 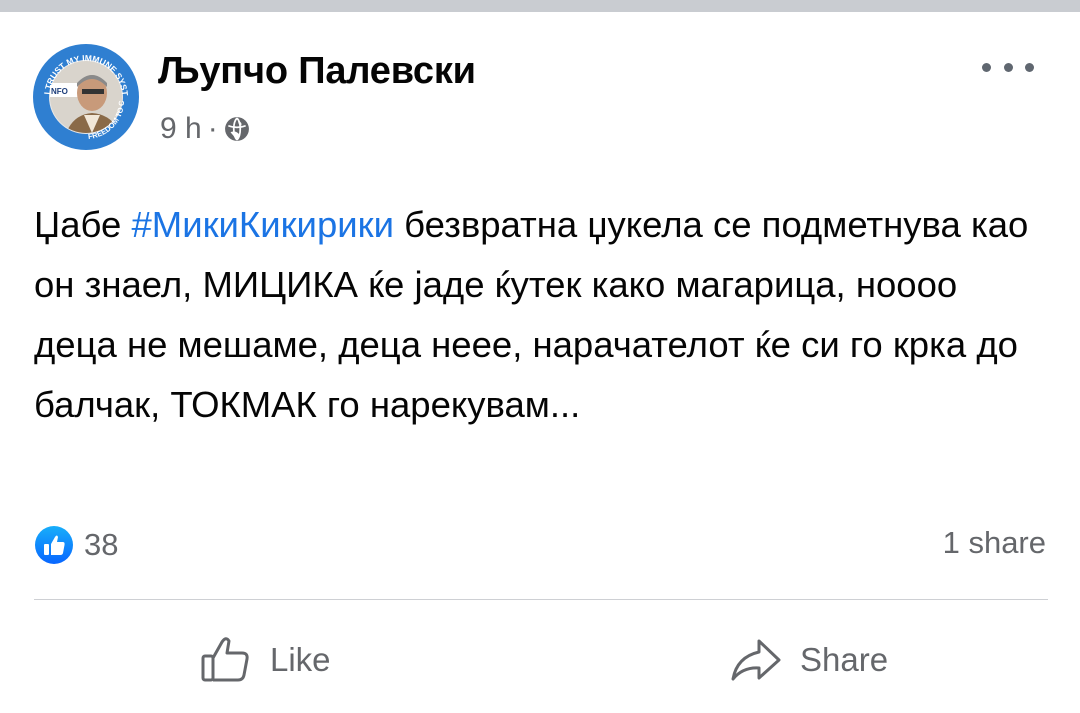 I want to click on more-options-button, so click(x=1008, y=67).